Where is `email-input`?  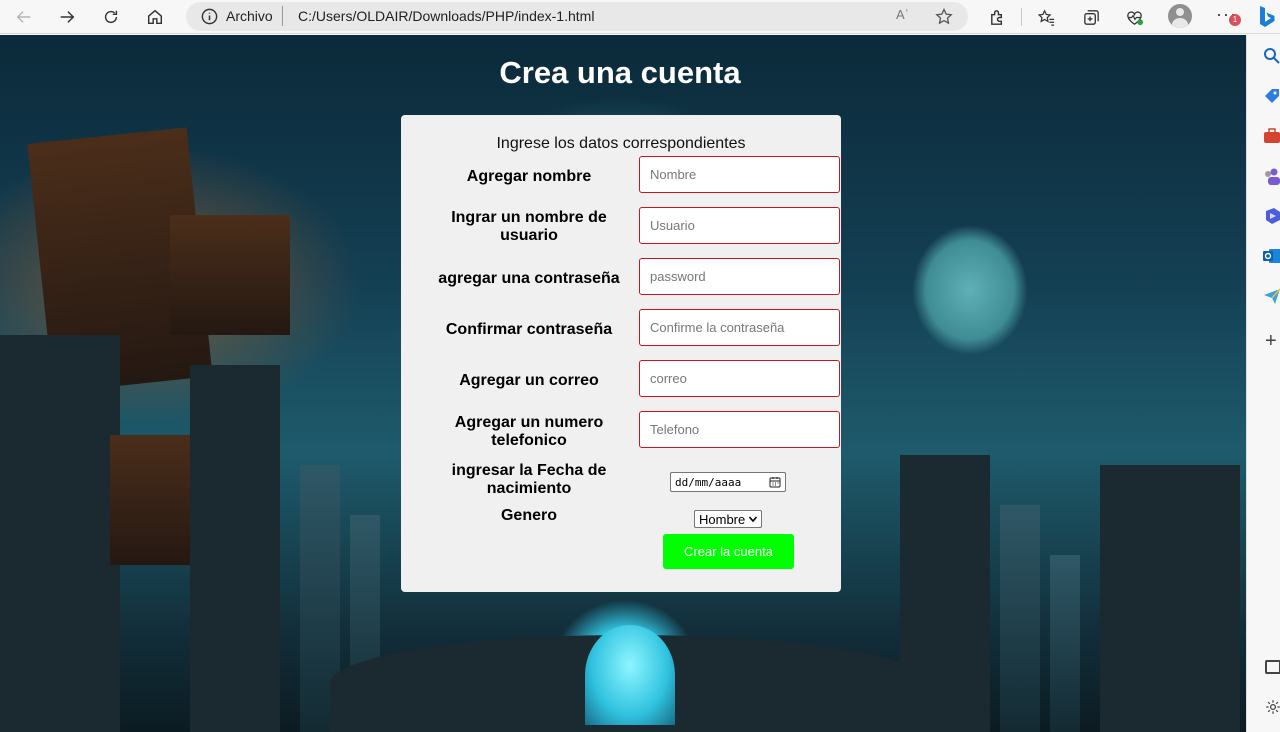
email-input is located at coordinates (739, 378).